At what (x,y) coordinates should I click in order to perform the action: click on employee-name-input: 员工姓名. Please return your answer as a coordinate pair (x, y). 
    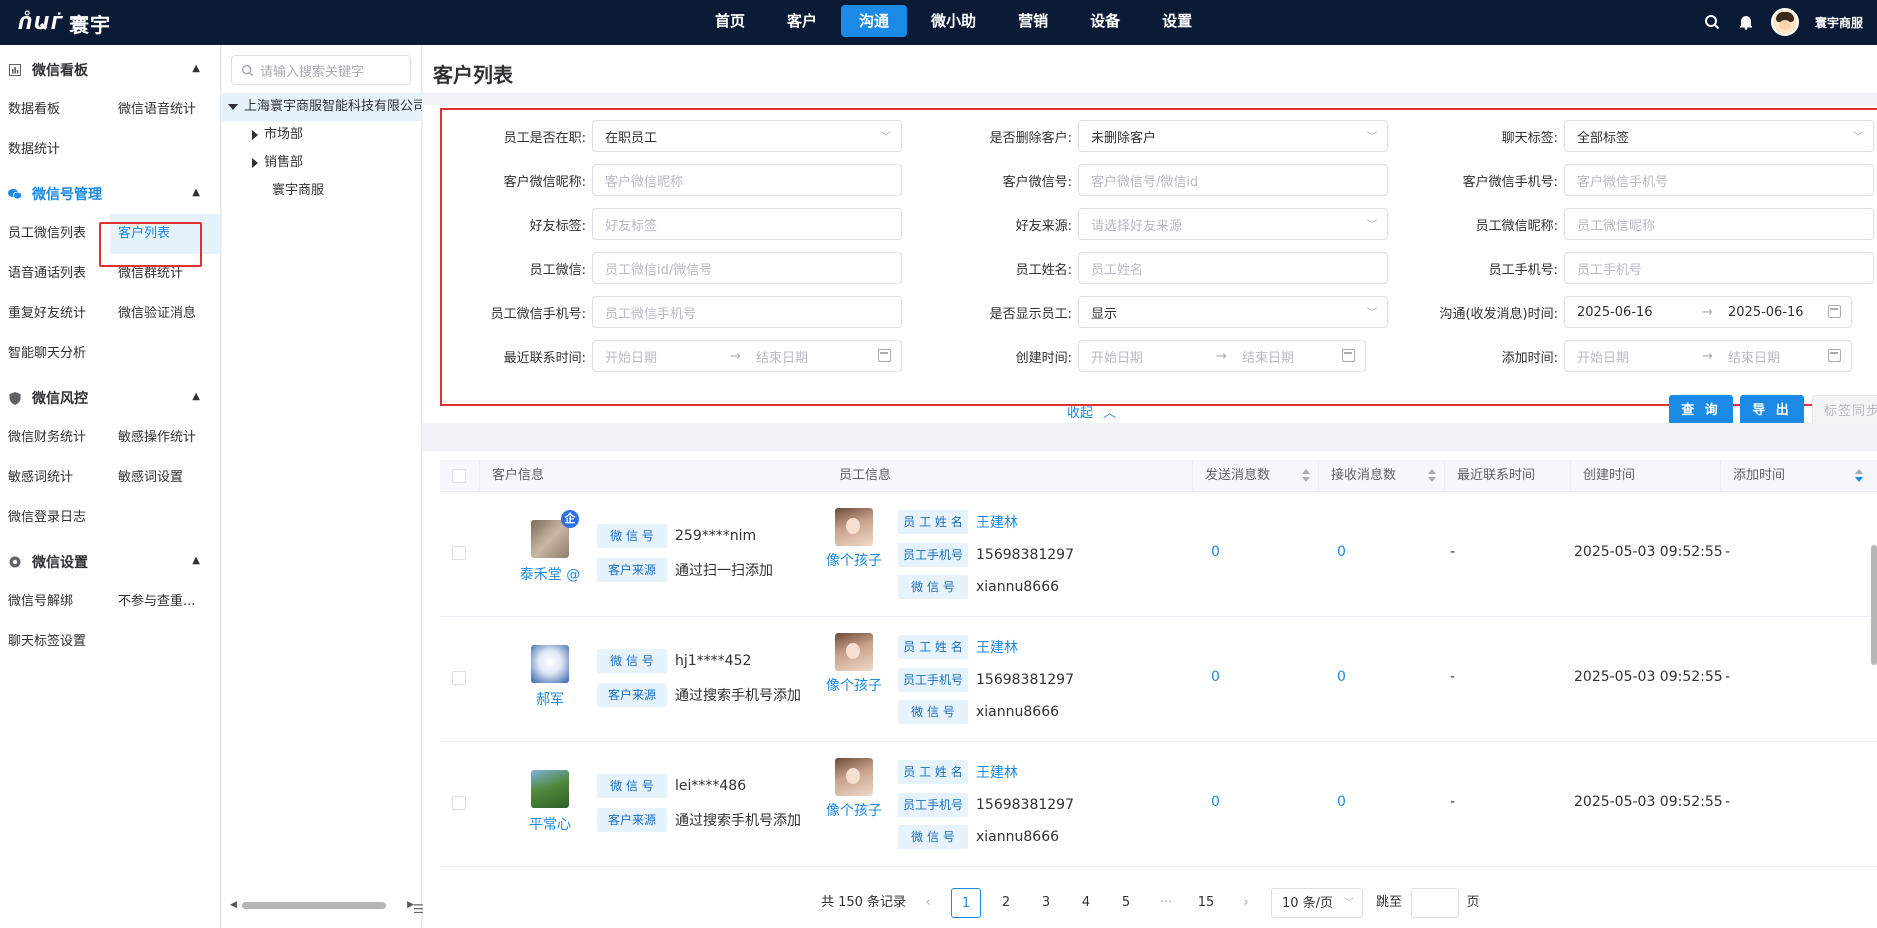
    Looking at the image, I should click on (1233, 268).